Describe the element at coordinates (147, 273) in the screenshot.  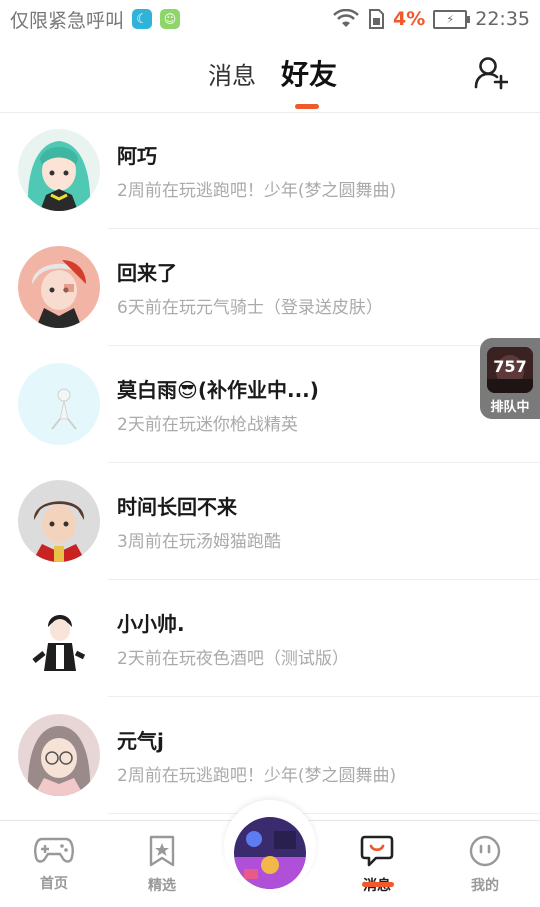
I see `friend-name: 回来了` at that location.